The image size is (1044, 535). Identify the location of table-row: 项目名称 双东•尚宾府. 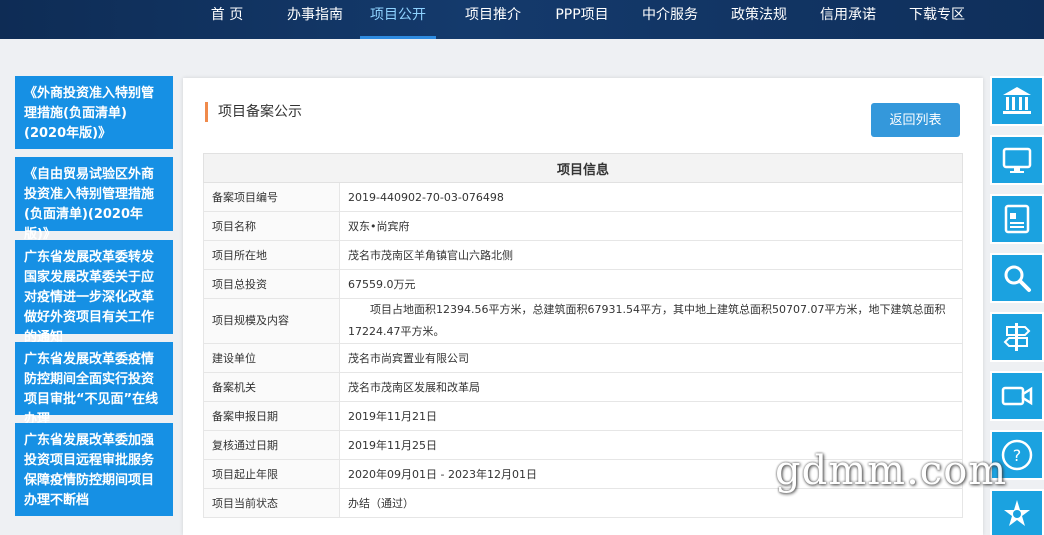
(583, 226).